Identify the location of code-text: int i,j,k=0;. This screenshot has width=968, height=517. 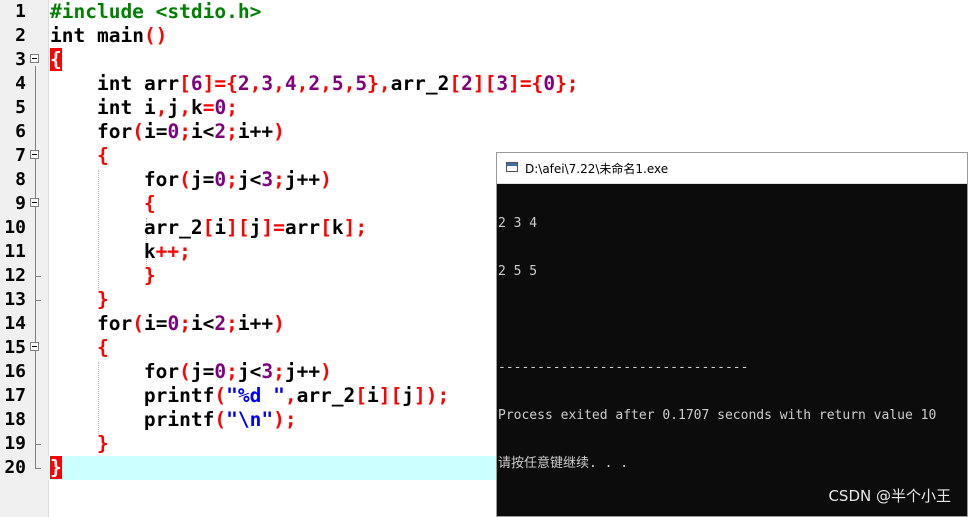
(167, 107).